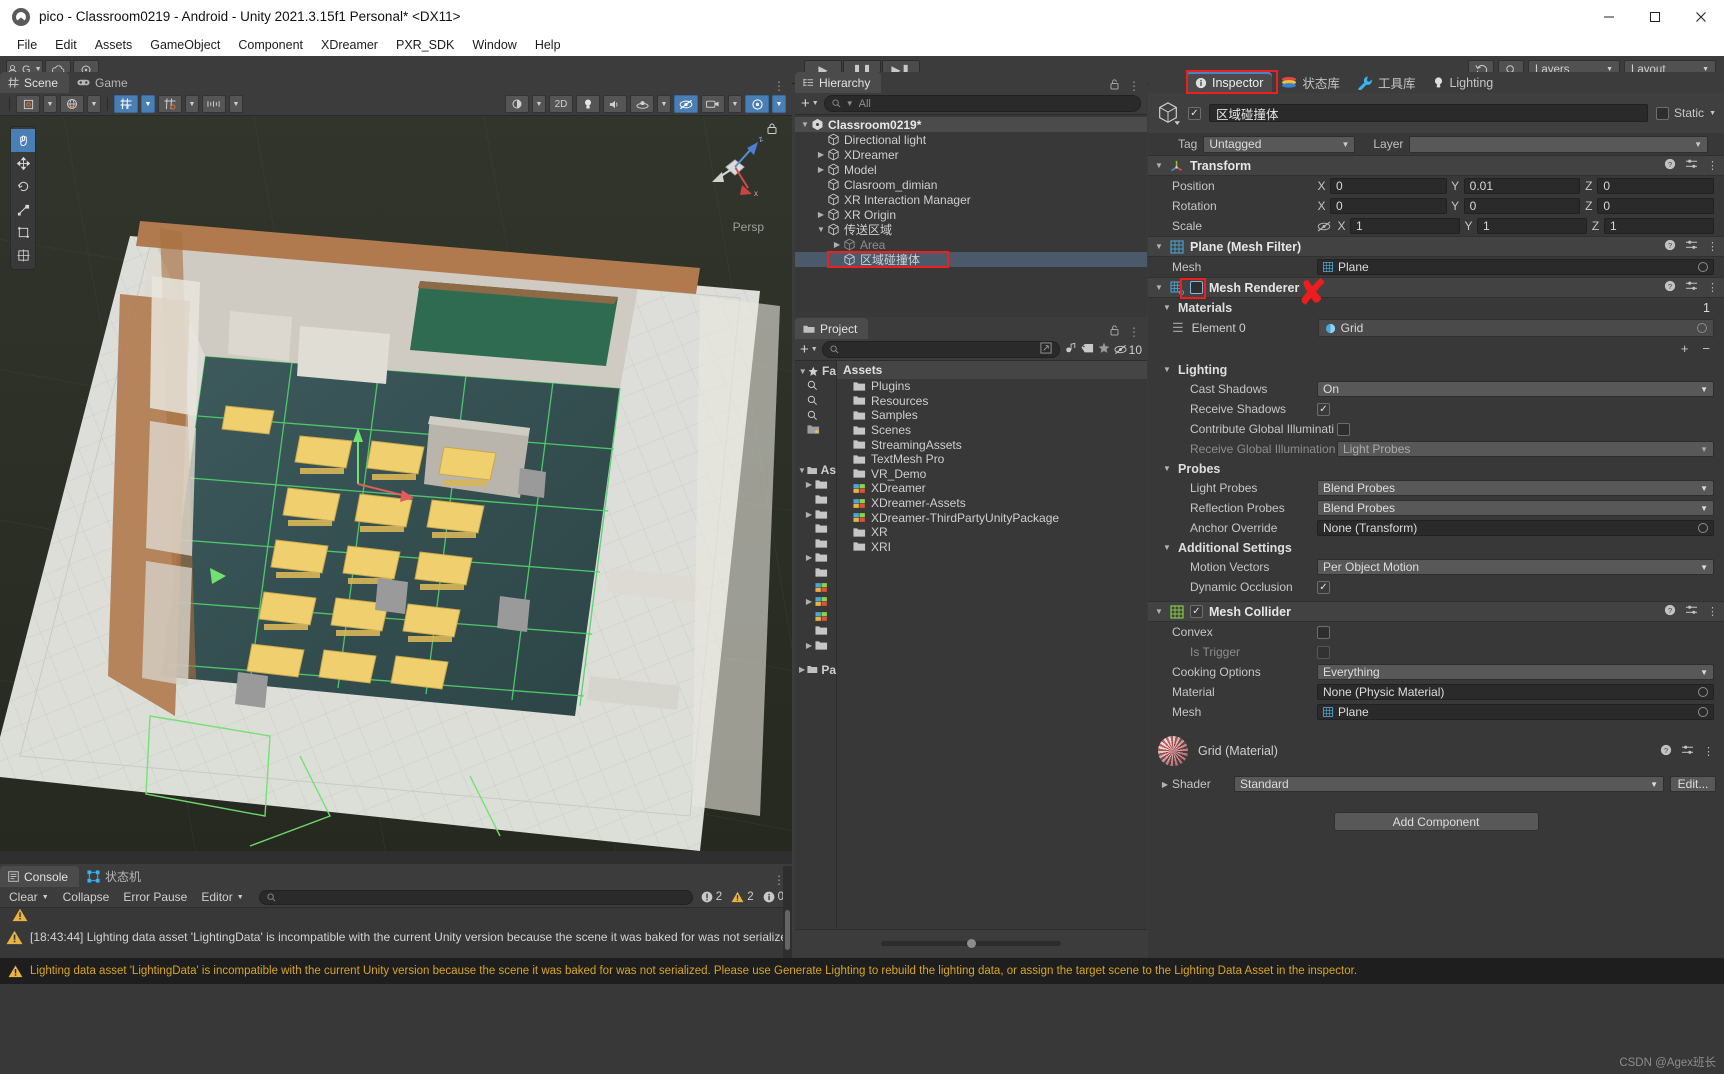  What do you see at coordinates (1515, 528) in the screenshot?
I see `anchor-override-field: None (Transform)` at bounding box center [1515, 528].